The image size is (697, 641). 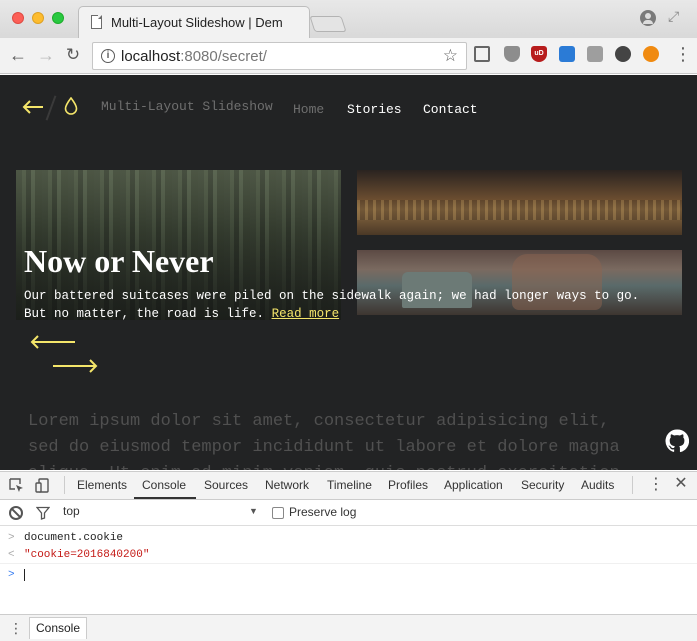 I want to click on window-close-button, so click(x=18, y=18).